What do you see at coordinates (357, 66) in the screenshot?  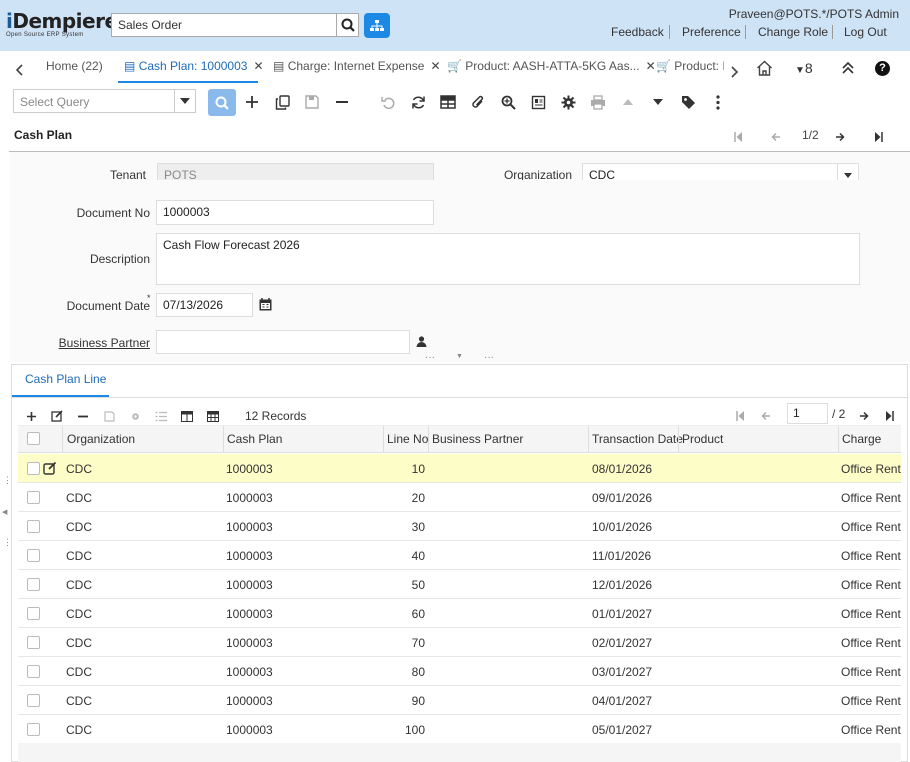 I see `tab-charge: ▤ Charge: Internet Expense ✕` at bounding box center [357, 66].